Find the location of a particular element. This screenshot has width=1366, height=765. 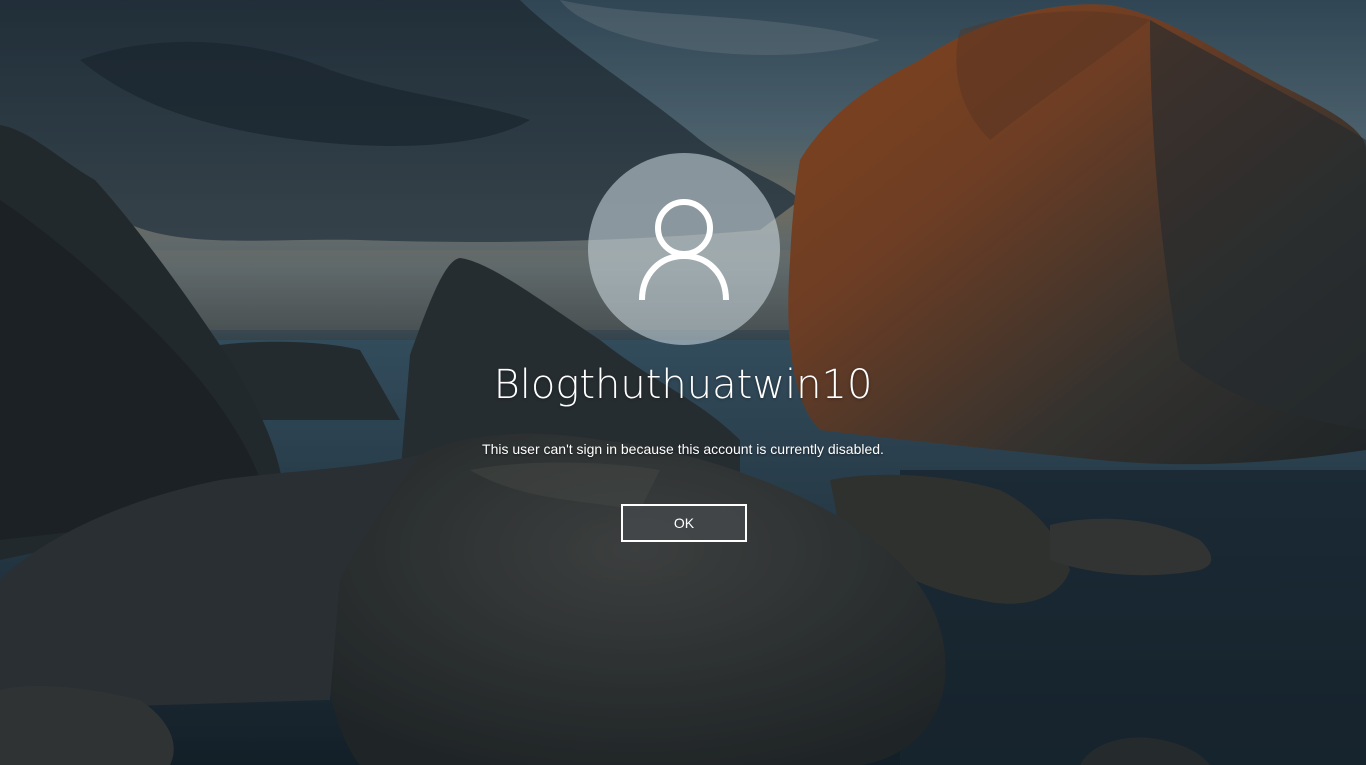

user-avatar is located at coordinates (684, 249).